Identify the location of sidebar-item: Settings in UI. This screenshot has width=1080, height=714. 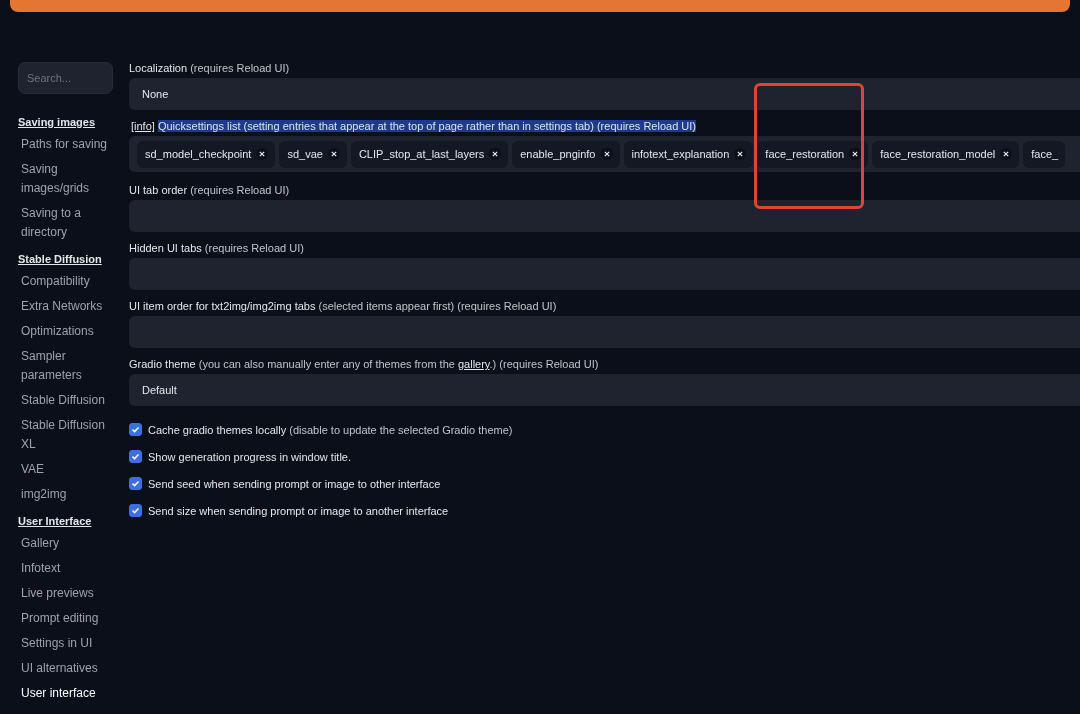
(64, 643).